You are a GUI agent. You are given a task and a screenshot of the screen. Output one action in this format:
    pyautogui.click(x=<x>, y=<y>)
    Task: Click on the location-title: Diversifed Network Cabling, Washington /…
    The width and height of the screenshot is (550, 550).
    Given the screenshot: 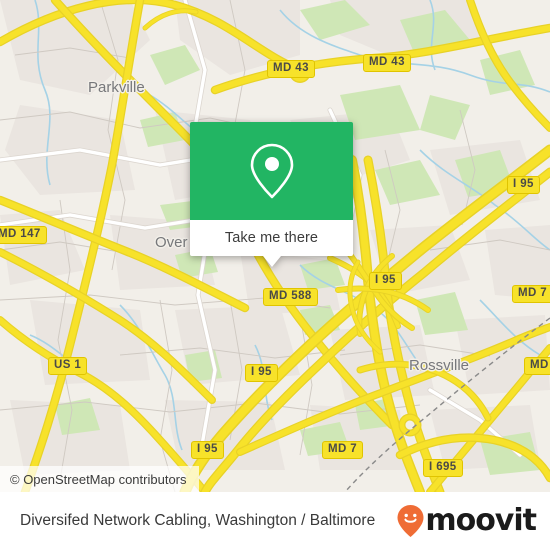 What is the action you would take?
    pyautogui.click(x=198, y=520)
    